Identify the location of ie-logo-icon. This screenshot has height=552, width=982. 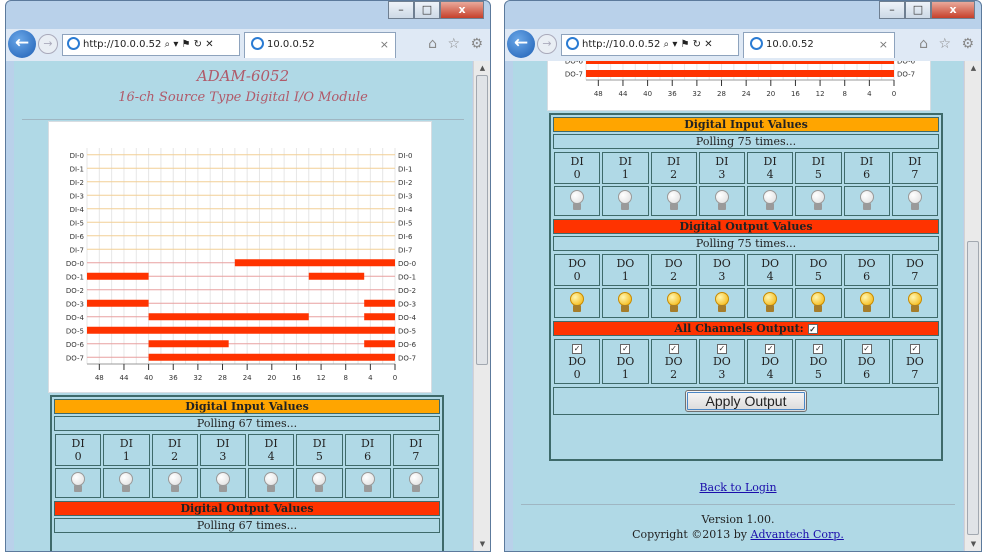
(572, 43).